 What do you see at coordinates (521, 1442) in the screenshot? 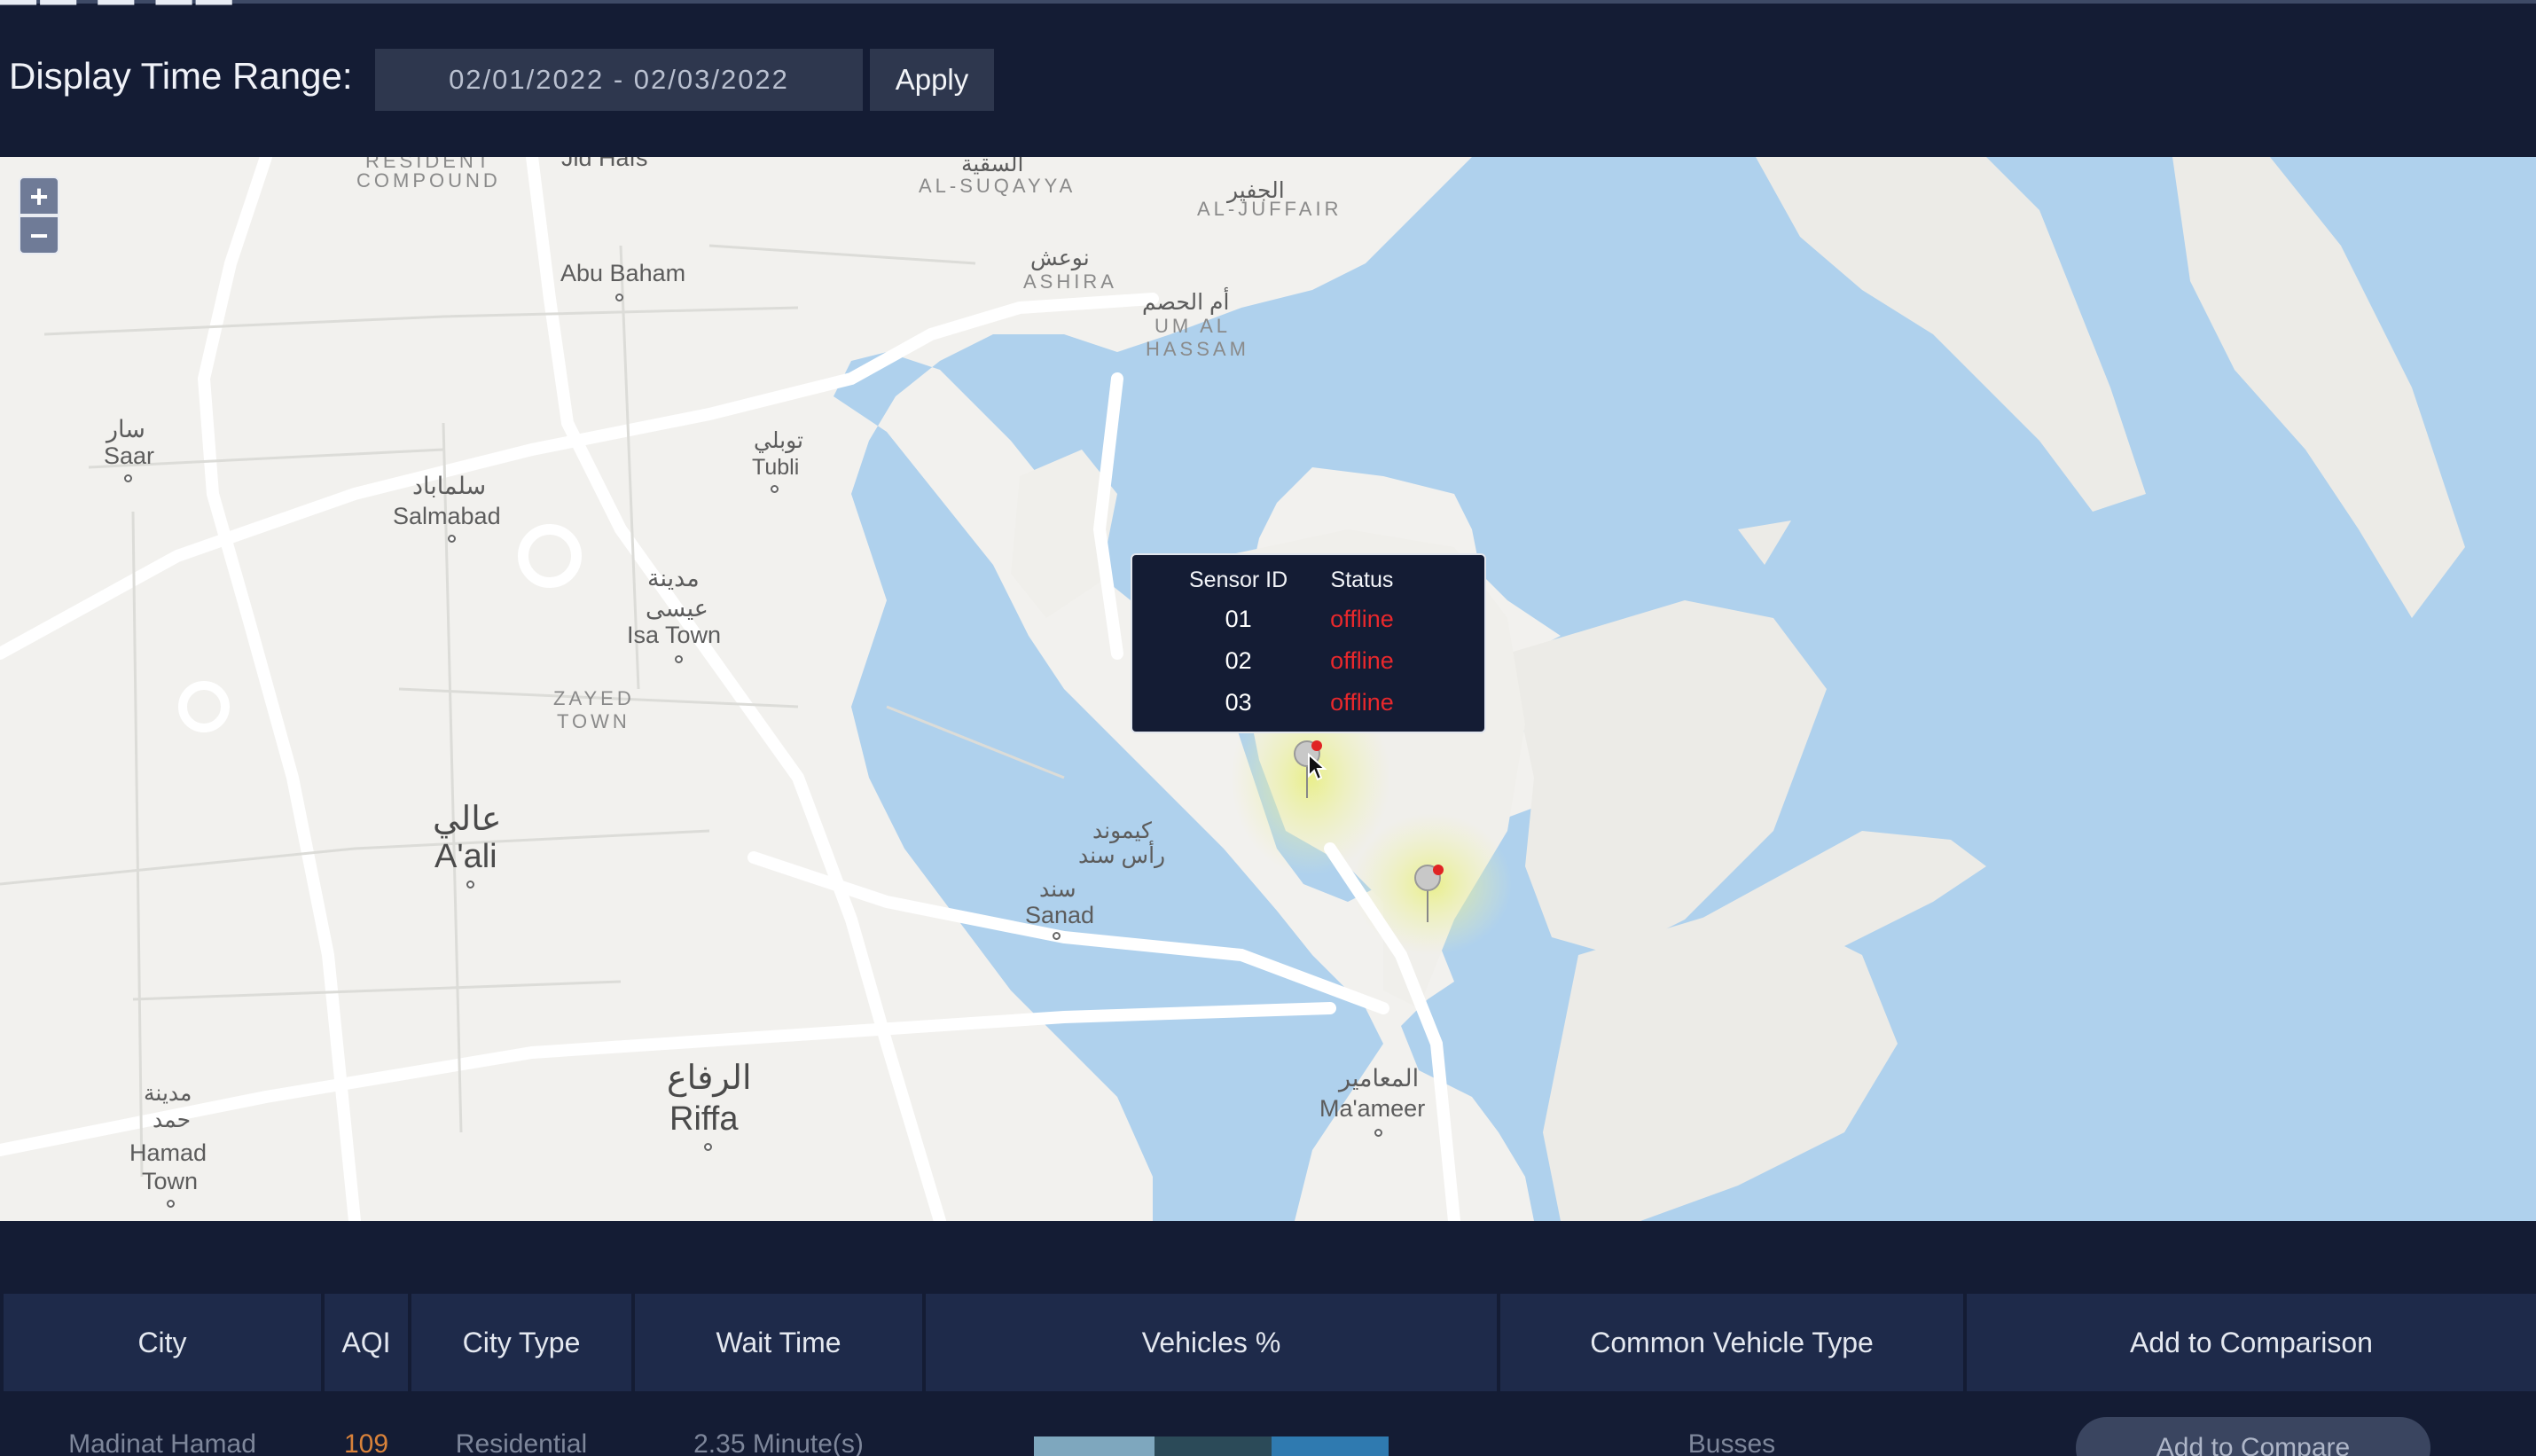
I see `city-type-cell: Residential` at bounding box center [521, 1442].